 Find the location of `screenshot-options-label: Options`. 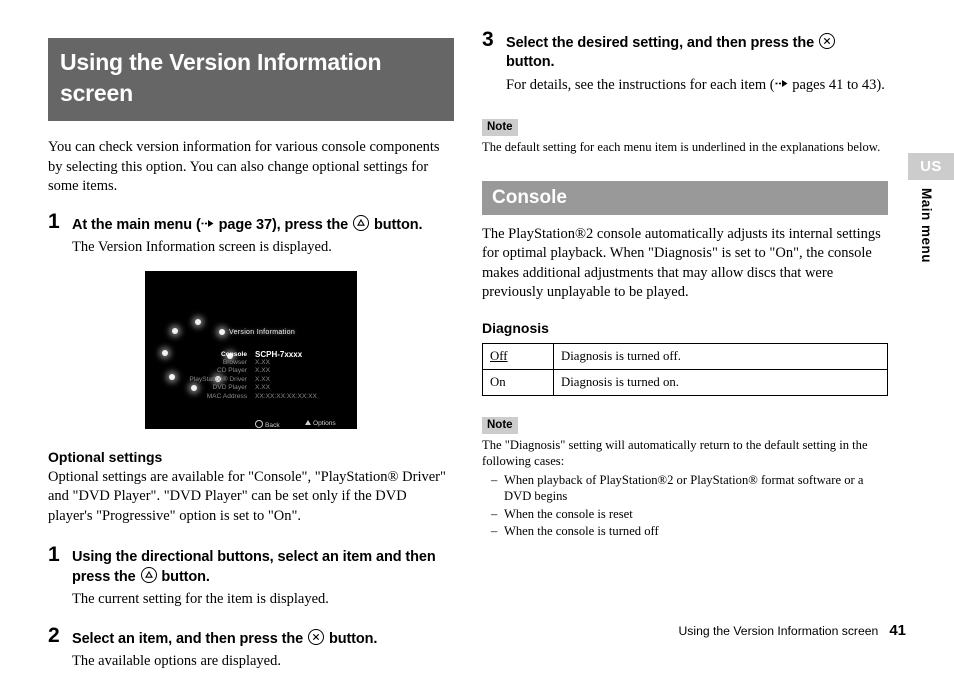

screenshot-options-label: Options is located at coordinates (324, 423).